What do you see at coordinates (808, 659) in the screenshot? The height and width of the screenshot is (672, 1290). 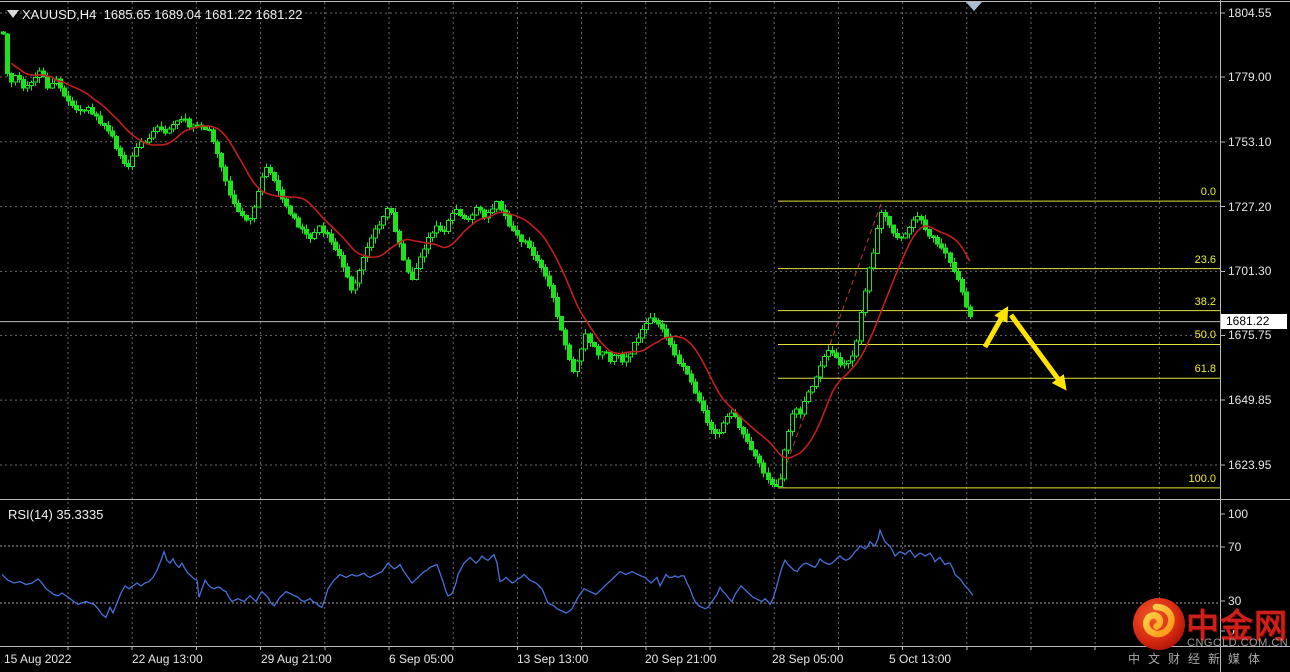 I see `time-axis-label: 28 Sep 05:00` at bounding box center [808, 659].